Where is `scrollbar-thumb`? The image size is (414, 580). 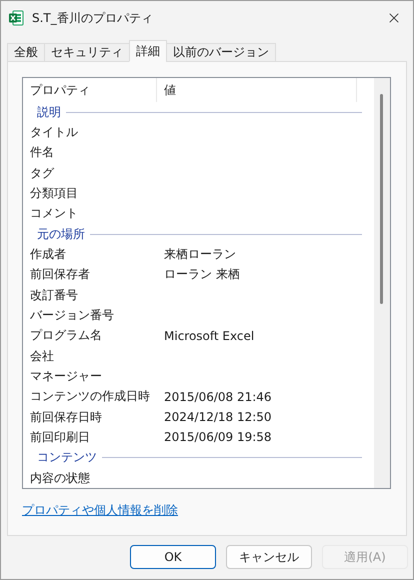
scrollbar-thumb is located at coordinates (381, 199).